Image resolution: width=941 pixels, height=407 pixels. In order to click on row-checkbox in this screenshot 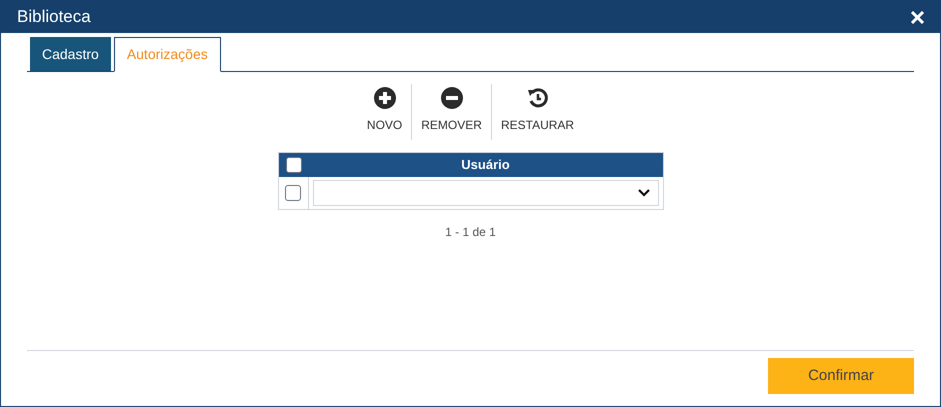, I will do `click(293, 193)`.